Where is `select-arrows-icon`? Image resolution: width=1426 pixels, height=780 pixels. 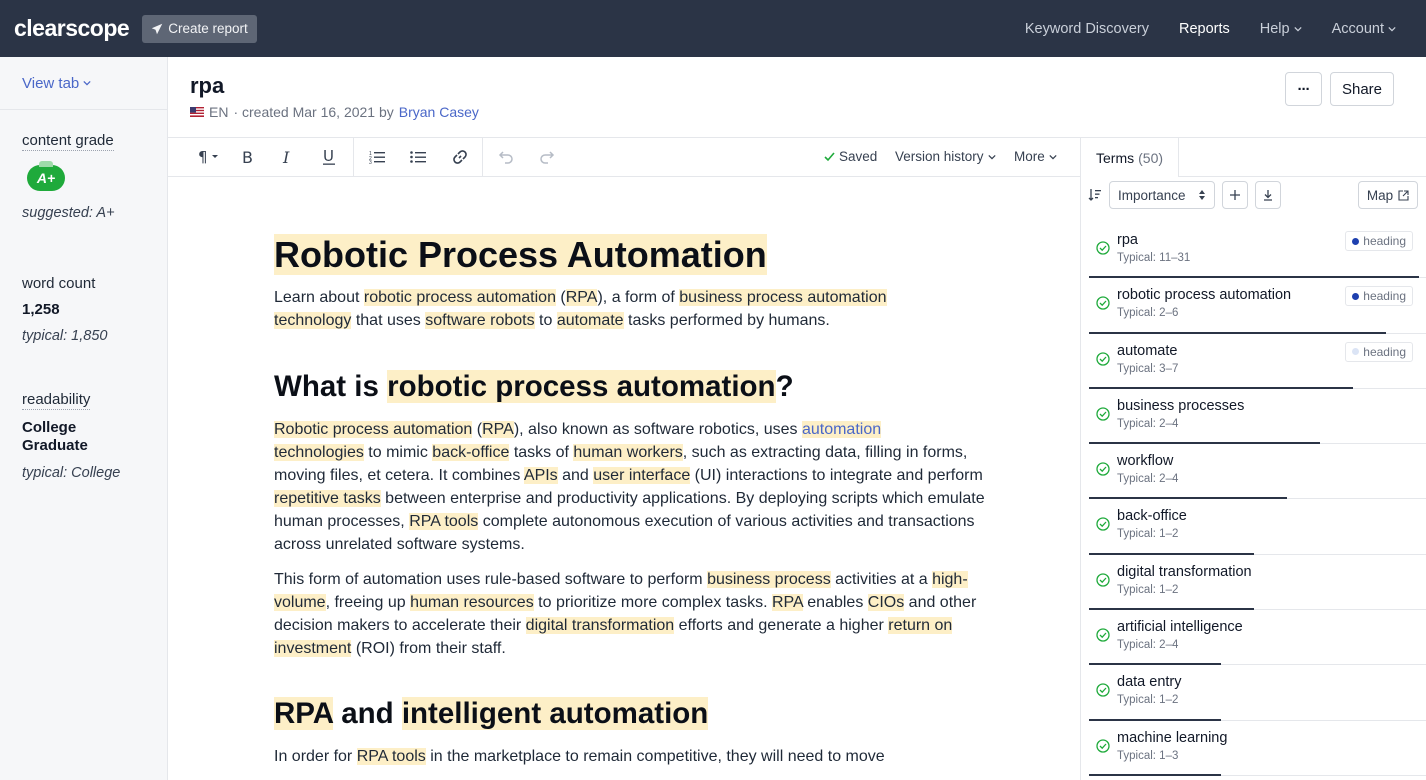
select-arrows-icon is located at coordinates (1202, 195).